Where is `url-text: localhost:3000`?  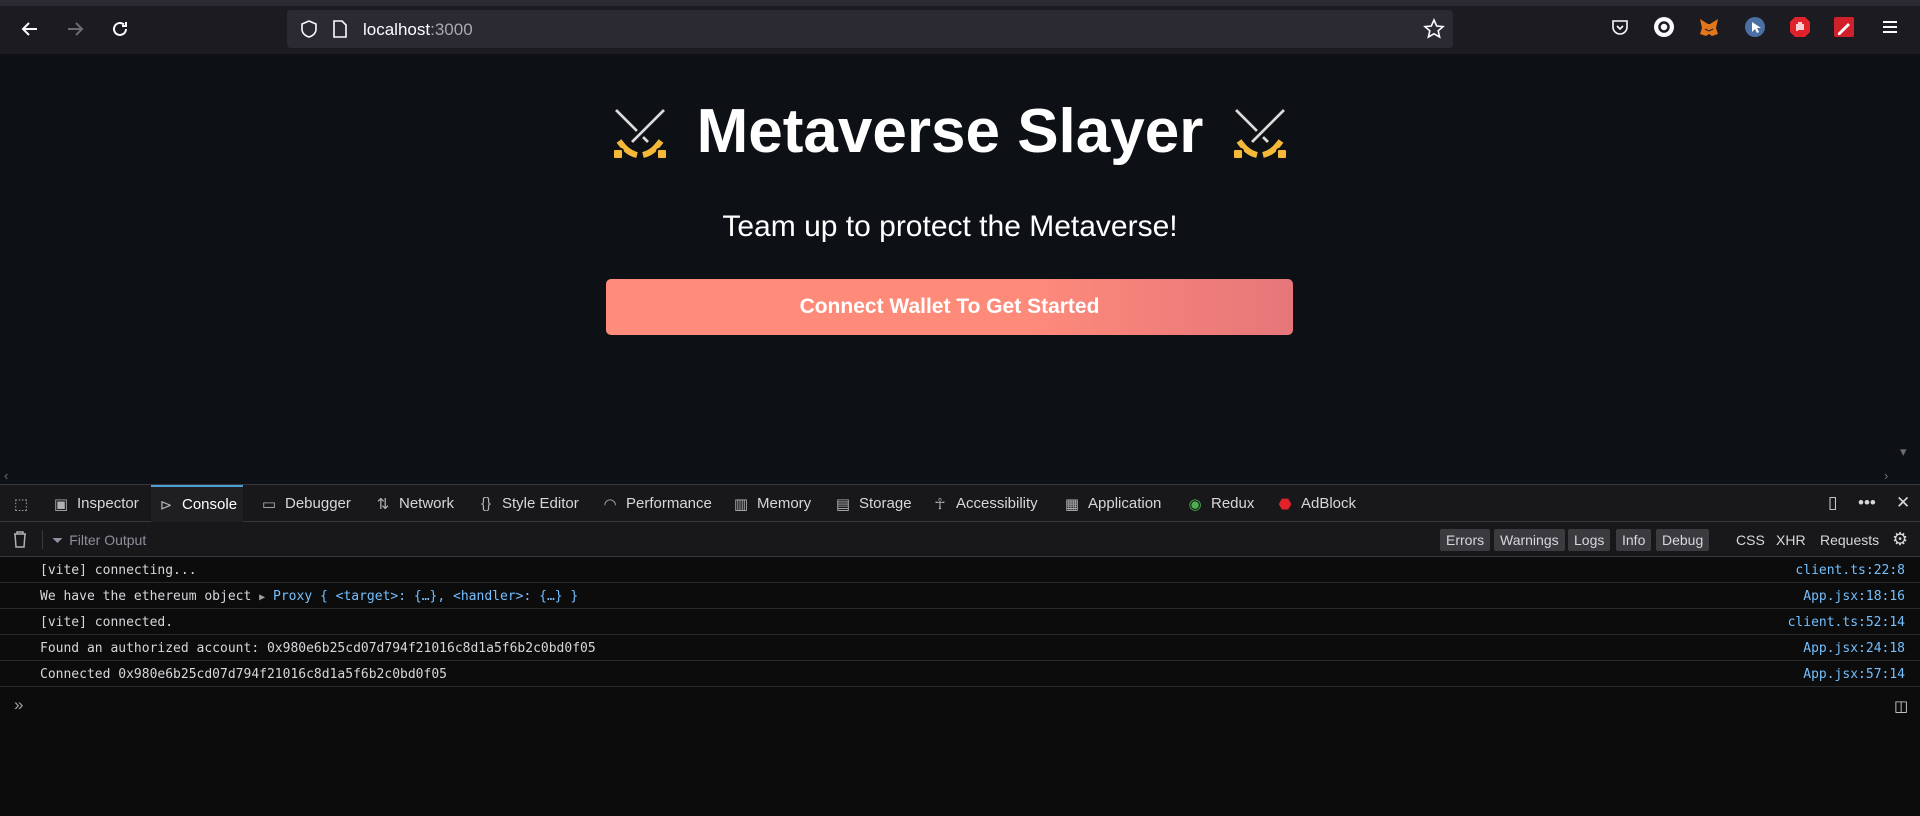
url-text: localhost:3000 is located at coordinates (418, 29).